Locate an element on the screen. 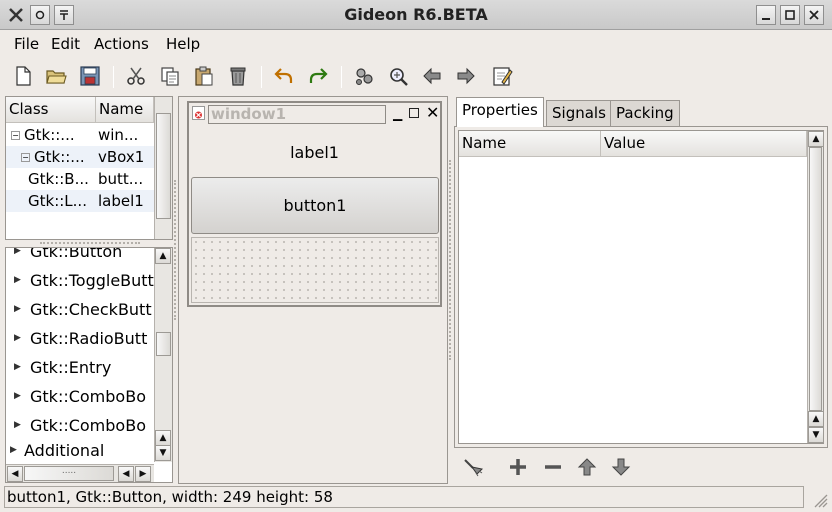 This screenshot has height=512, width=832. palette-group-additional: ▶ Additional is located at coordinates (57, 450).